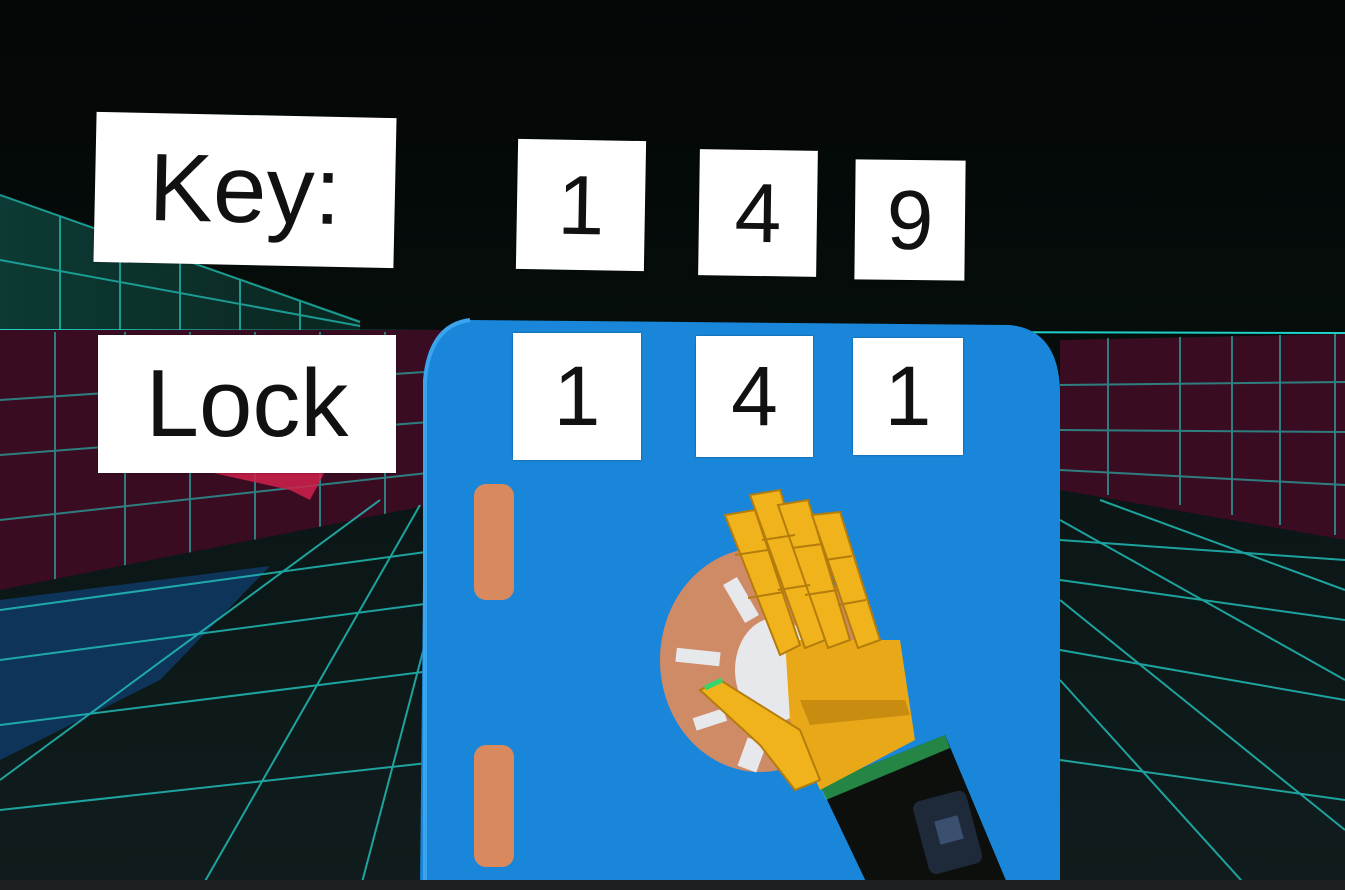 This screenshot has width=1345, height=890. Describe the element at coordinates (247, 404) in the screenshot. I see `lock-label: Lock` at that location.